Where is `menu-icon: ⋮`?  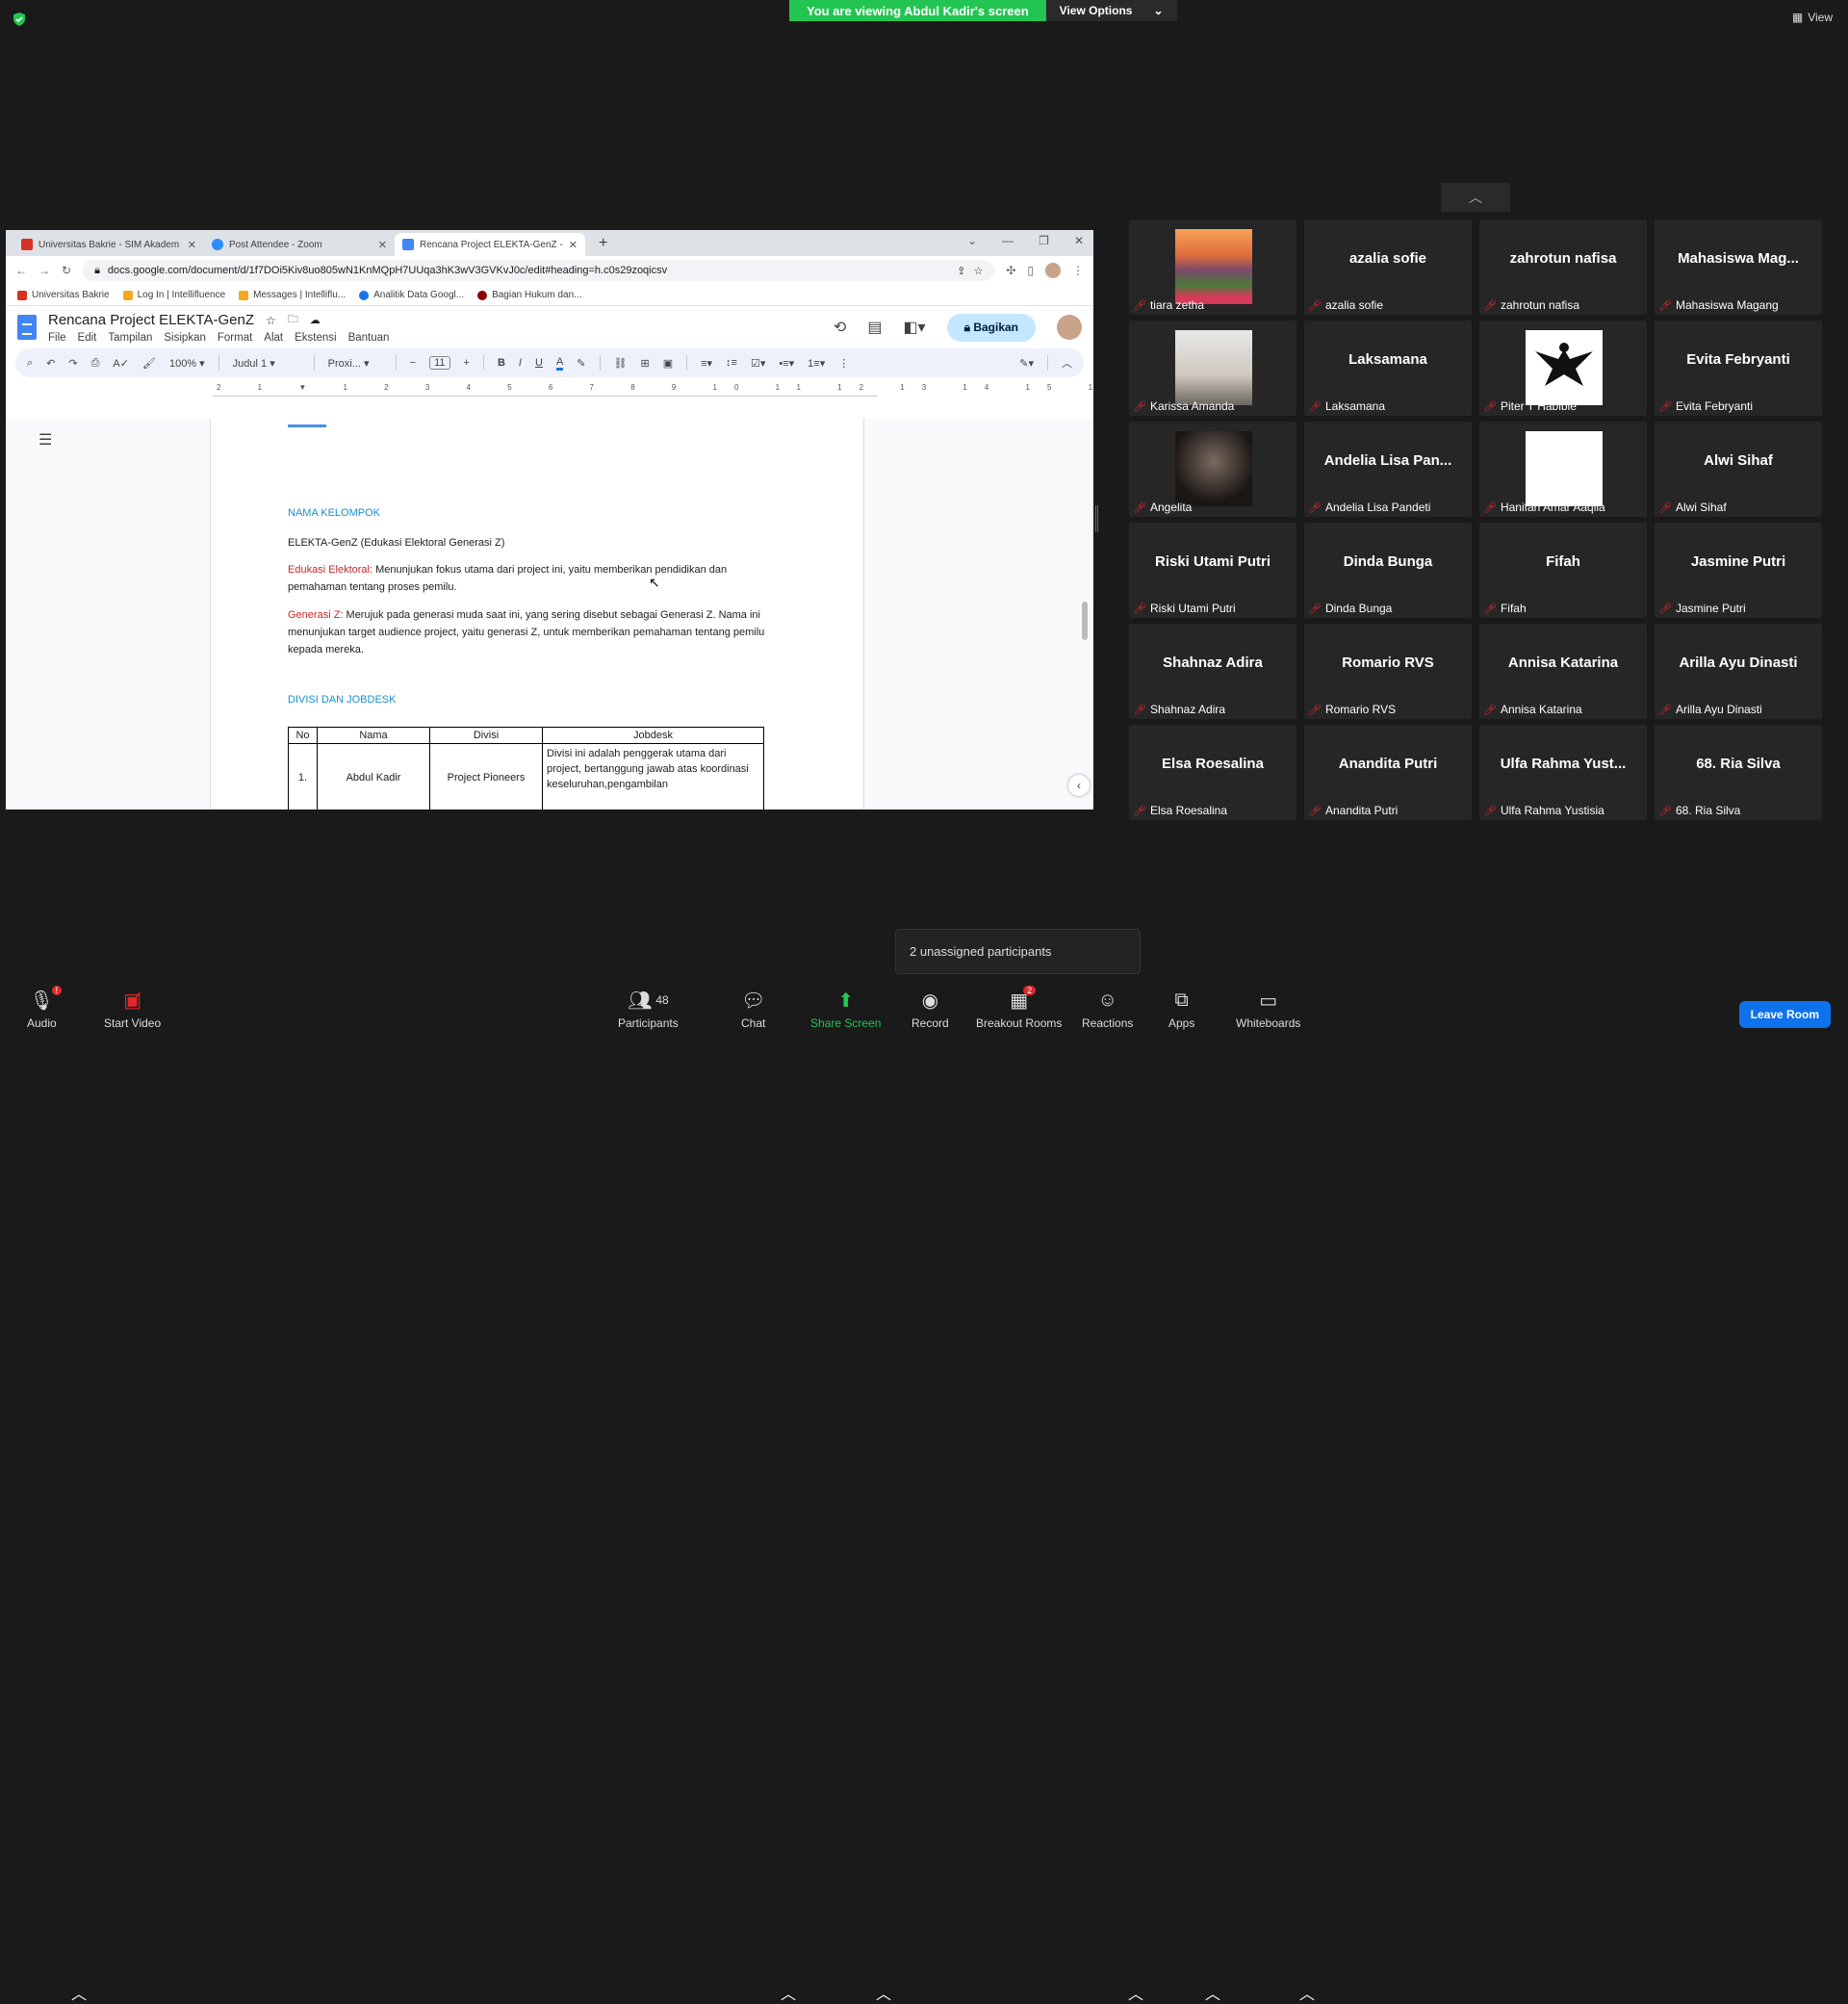
menu-icon: ⋮ is located at coordinates (1078, 271).